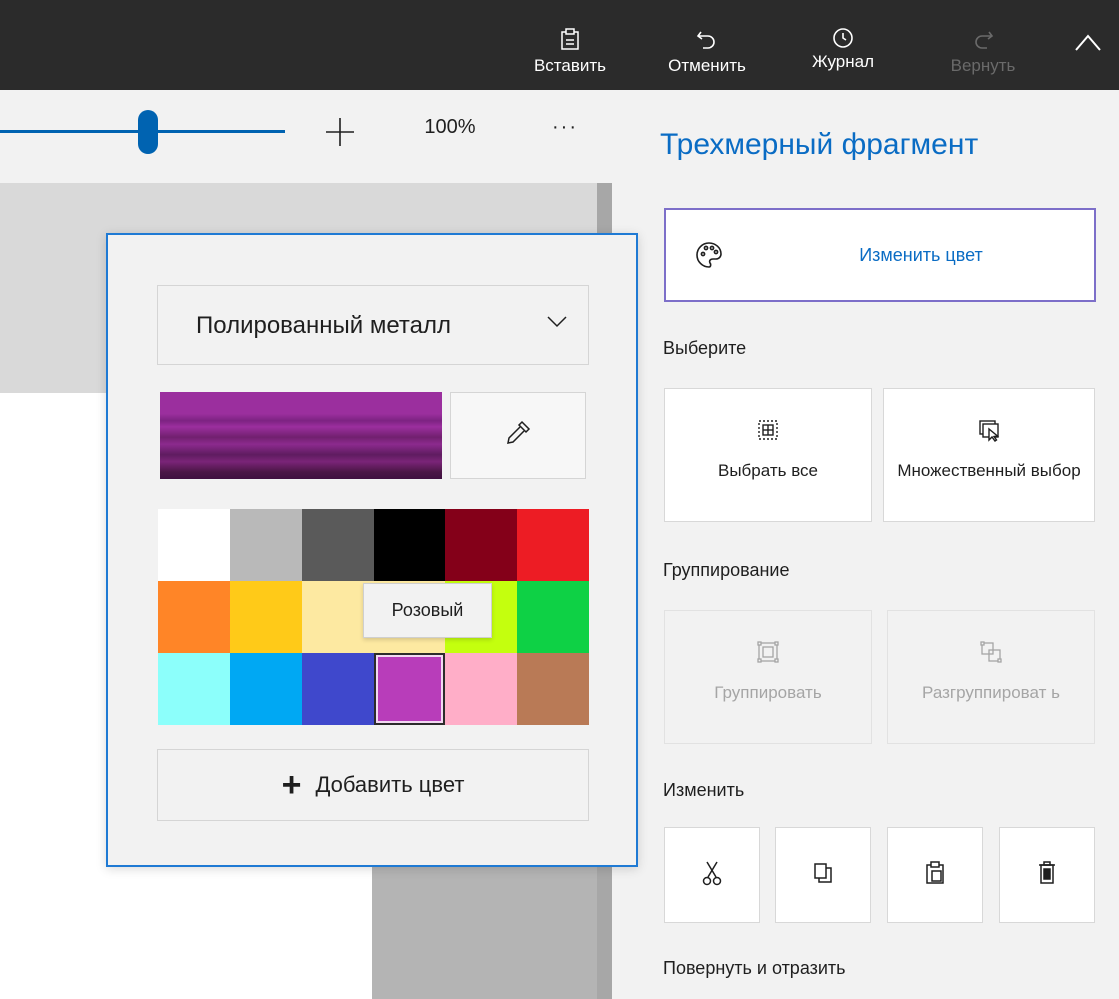  I want to click on change-color-button: Изменить цвет, so click(880, 255).